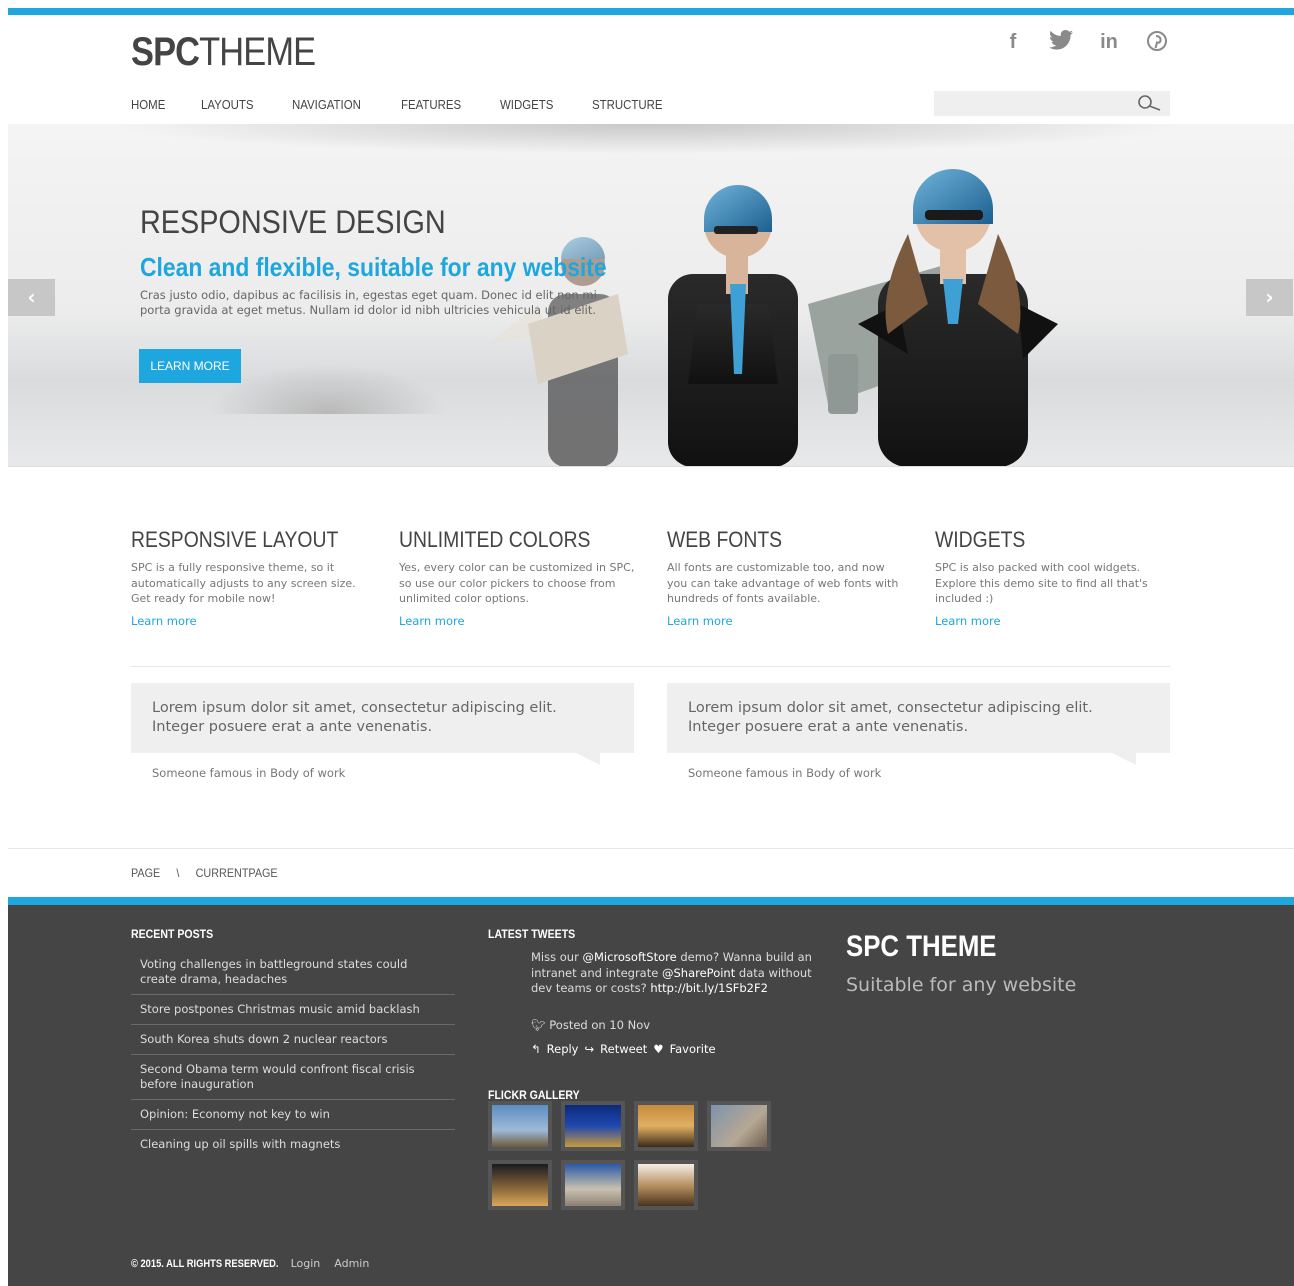 The height and width of the screenshot is (1286, 1294). I want to click on reply-icon: ↰, so click(536, 1049).